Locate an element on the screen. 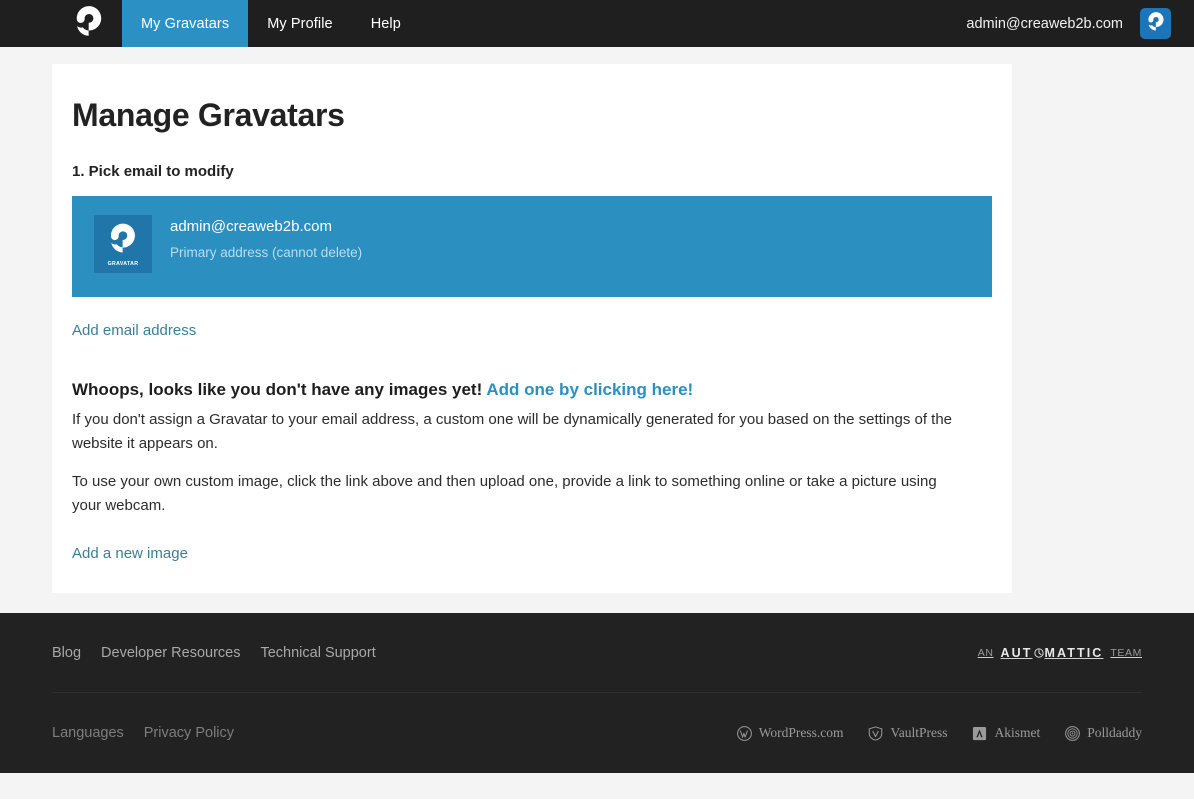 Image resolution: width=1194 pixels, height=799 pixels. polldaddy-icon is located at coordinates (1073, 733).